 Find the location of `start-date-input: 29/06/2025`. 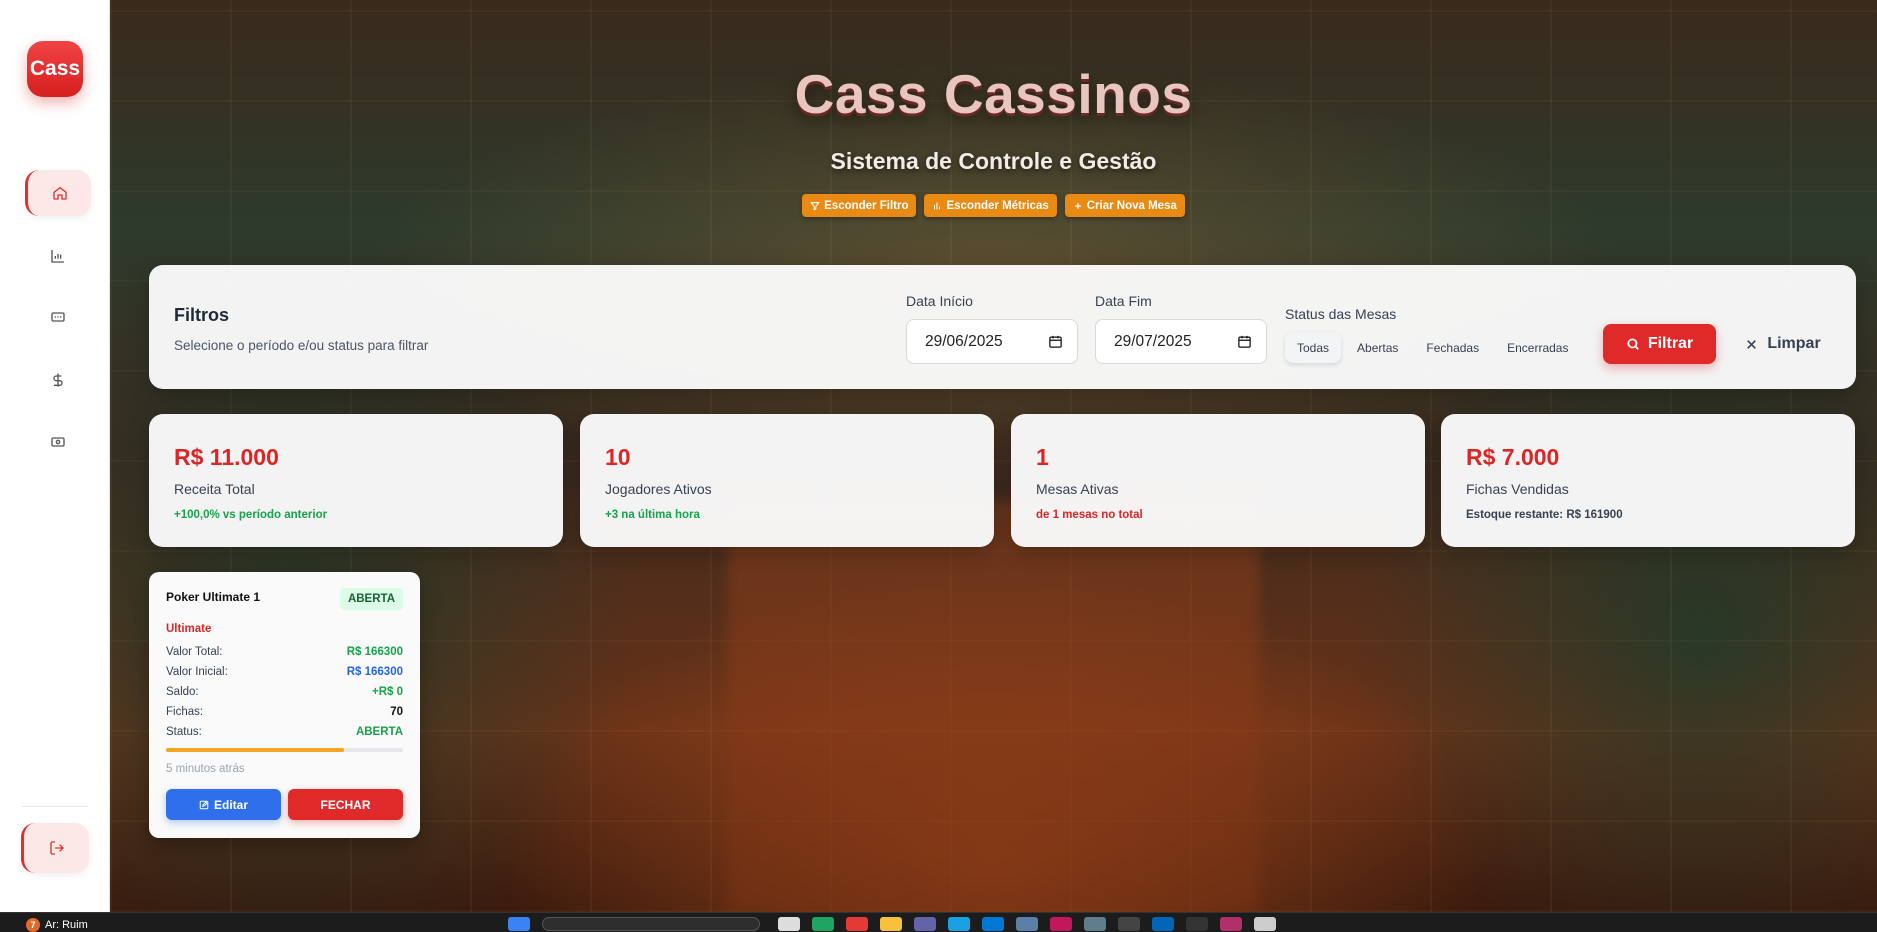

start-date-input: 29/06/2025 is located at coordinates (992, 341).